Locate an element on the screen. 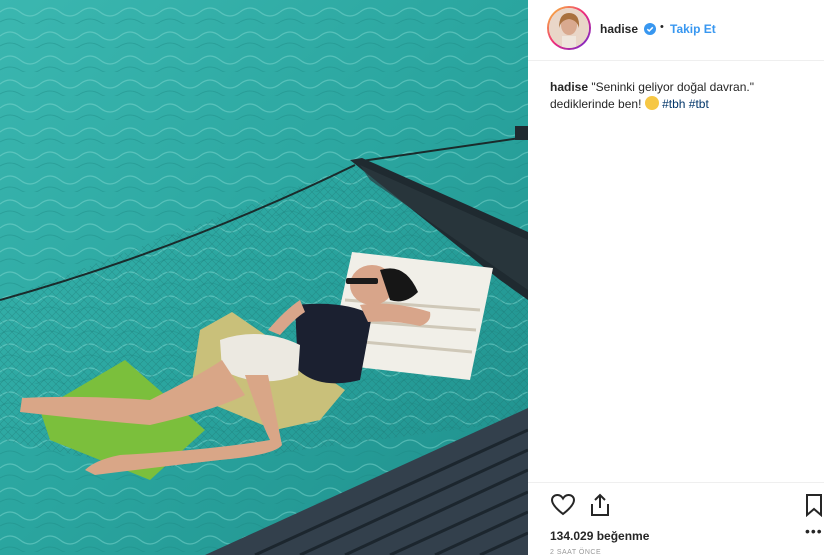 The width and height of the screenshot is (824, 556). grimace-emoji-icon is located at coordinates (651, 103).